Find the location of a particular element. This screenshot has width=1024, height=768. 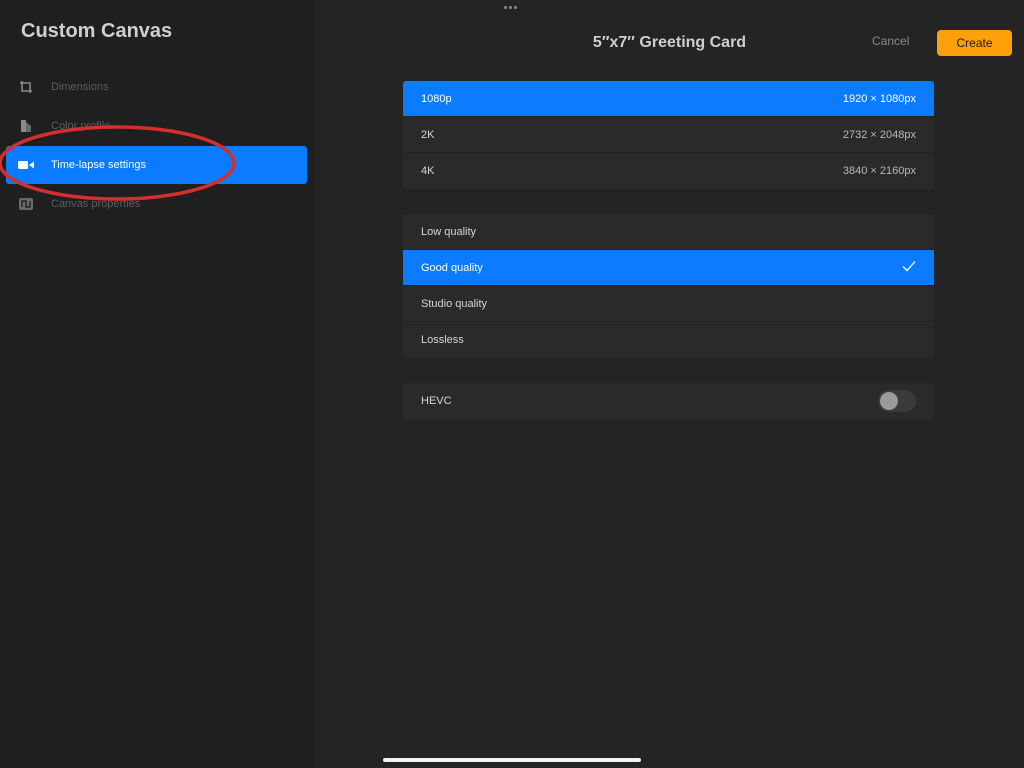

sidebar-title: Custom Canvas is located at coordinates (97, 31).